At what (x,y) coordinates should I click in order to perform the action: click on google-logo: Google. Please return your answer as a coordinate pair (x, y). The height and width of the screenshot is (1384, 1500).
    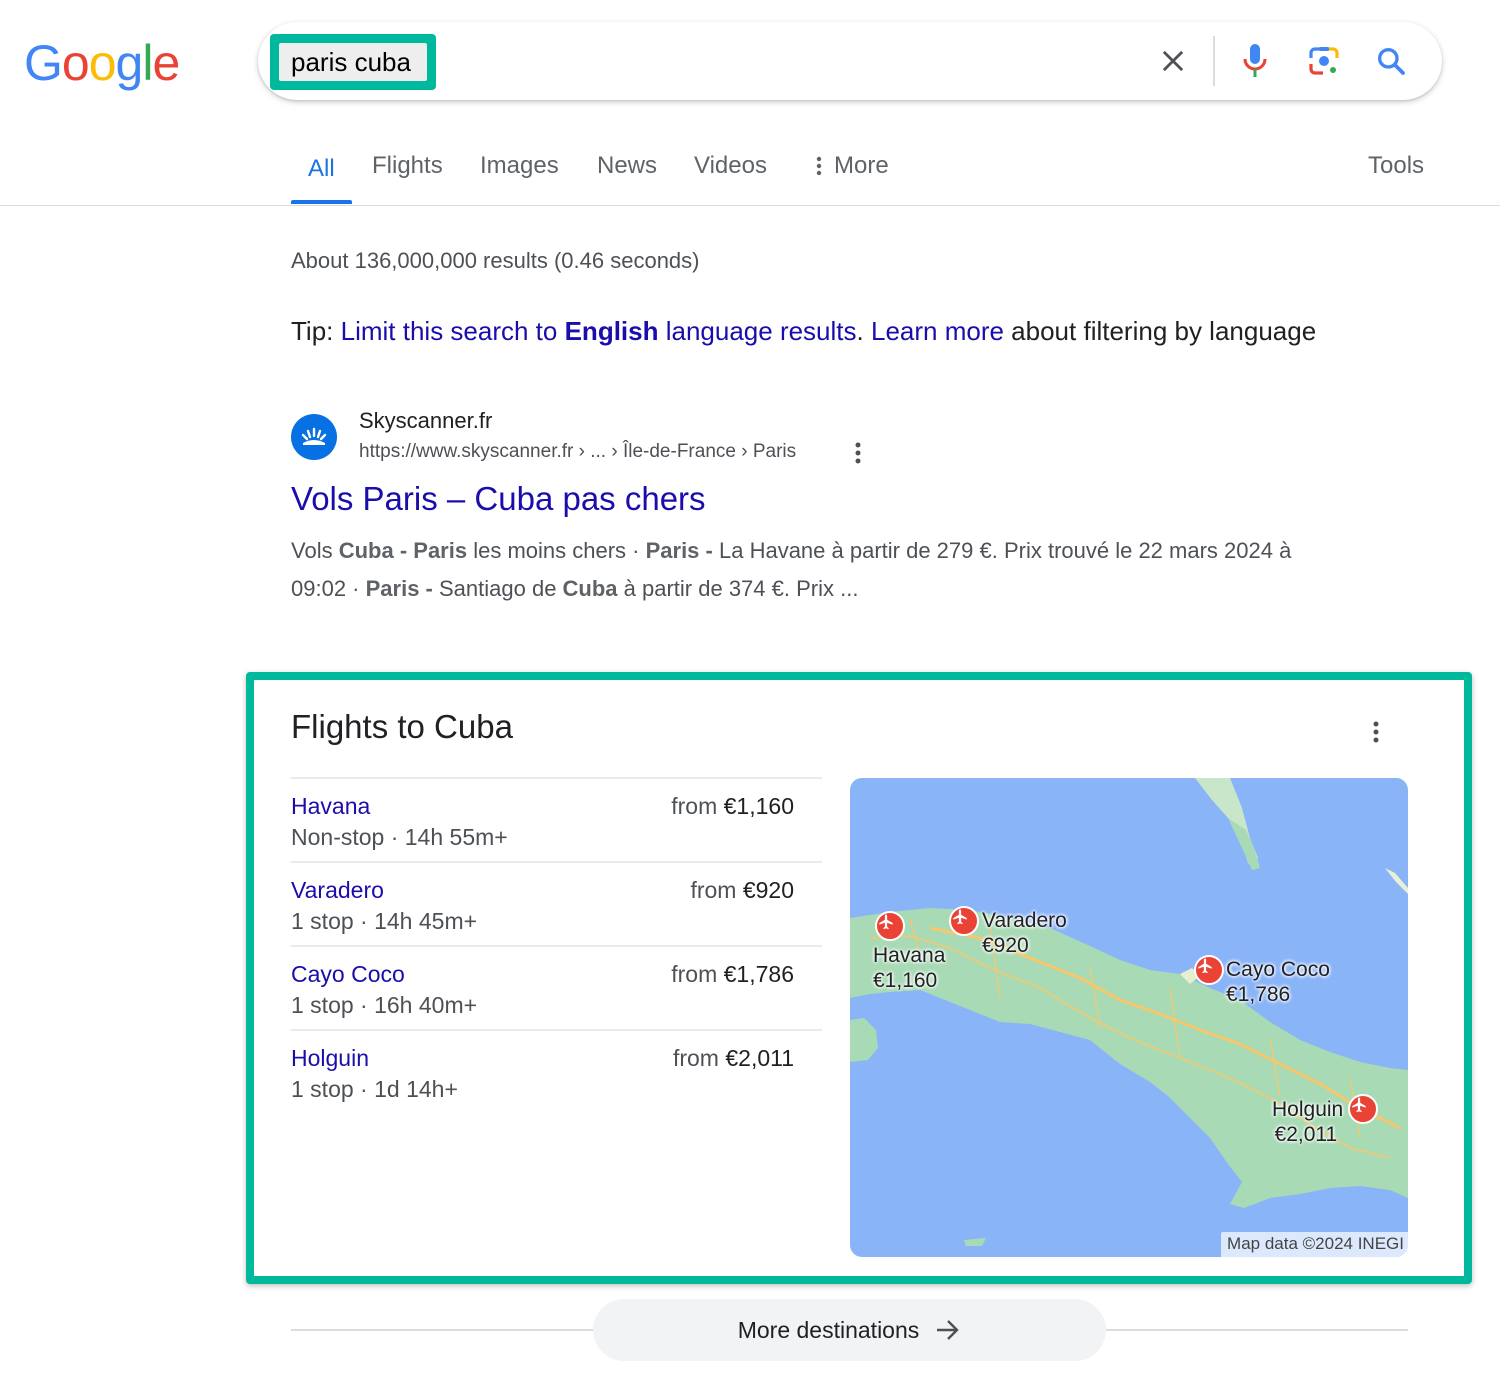
    Looking at the image, I should click on (102, 63).